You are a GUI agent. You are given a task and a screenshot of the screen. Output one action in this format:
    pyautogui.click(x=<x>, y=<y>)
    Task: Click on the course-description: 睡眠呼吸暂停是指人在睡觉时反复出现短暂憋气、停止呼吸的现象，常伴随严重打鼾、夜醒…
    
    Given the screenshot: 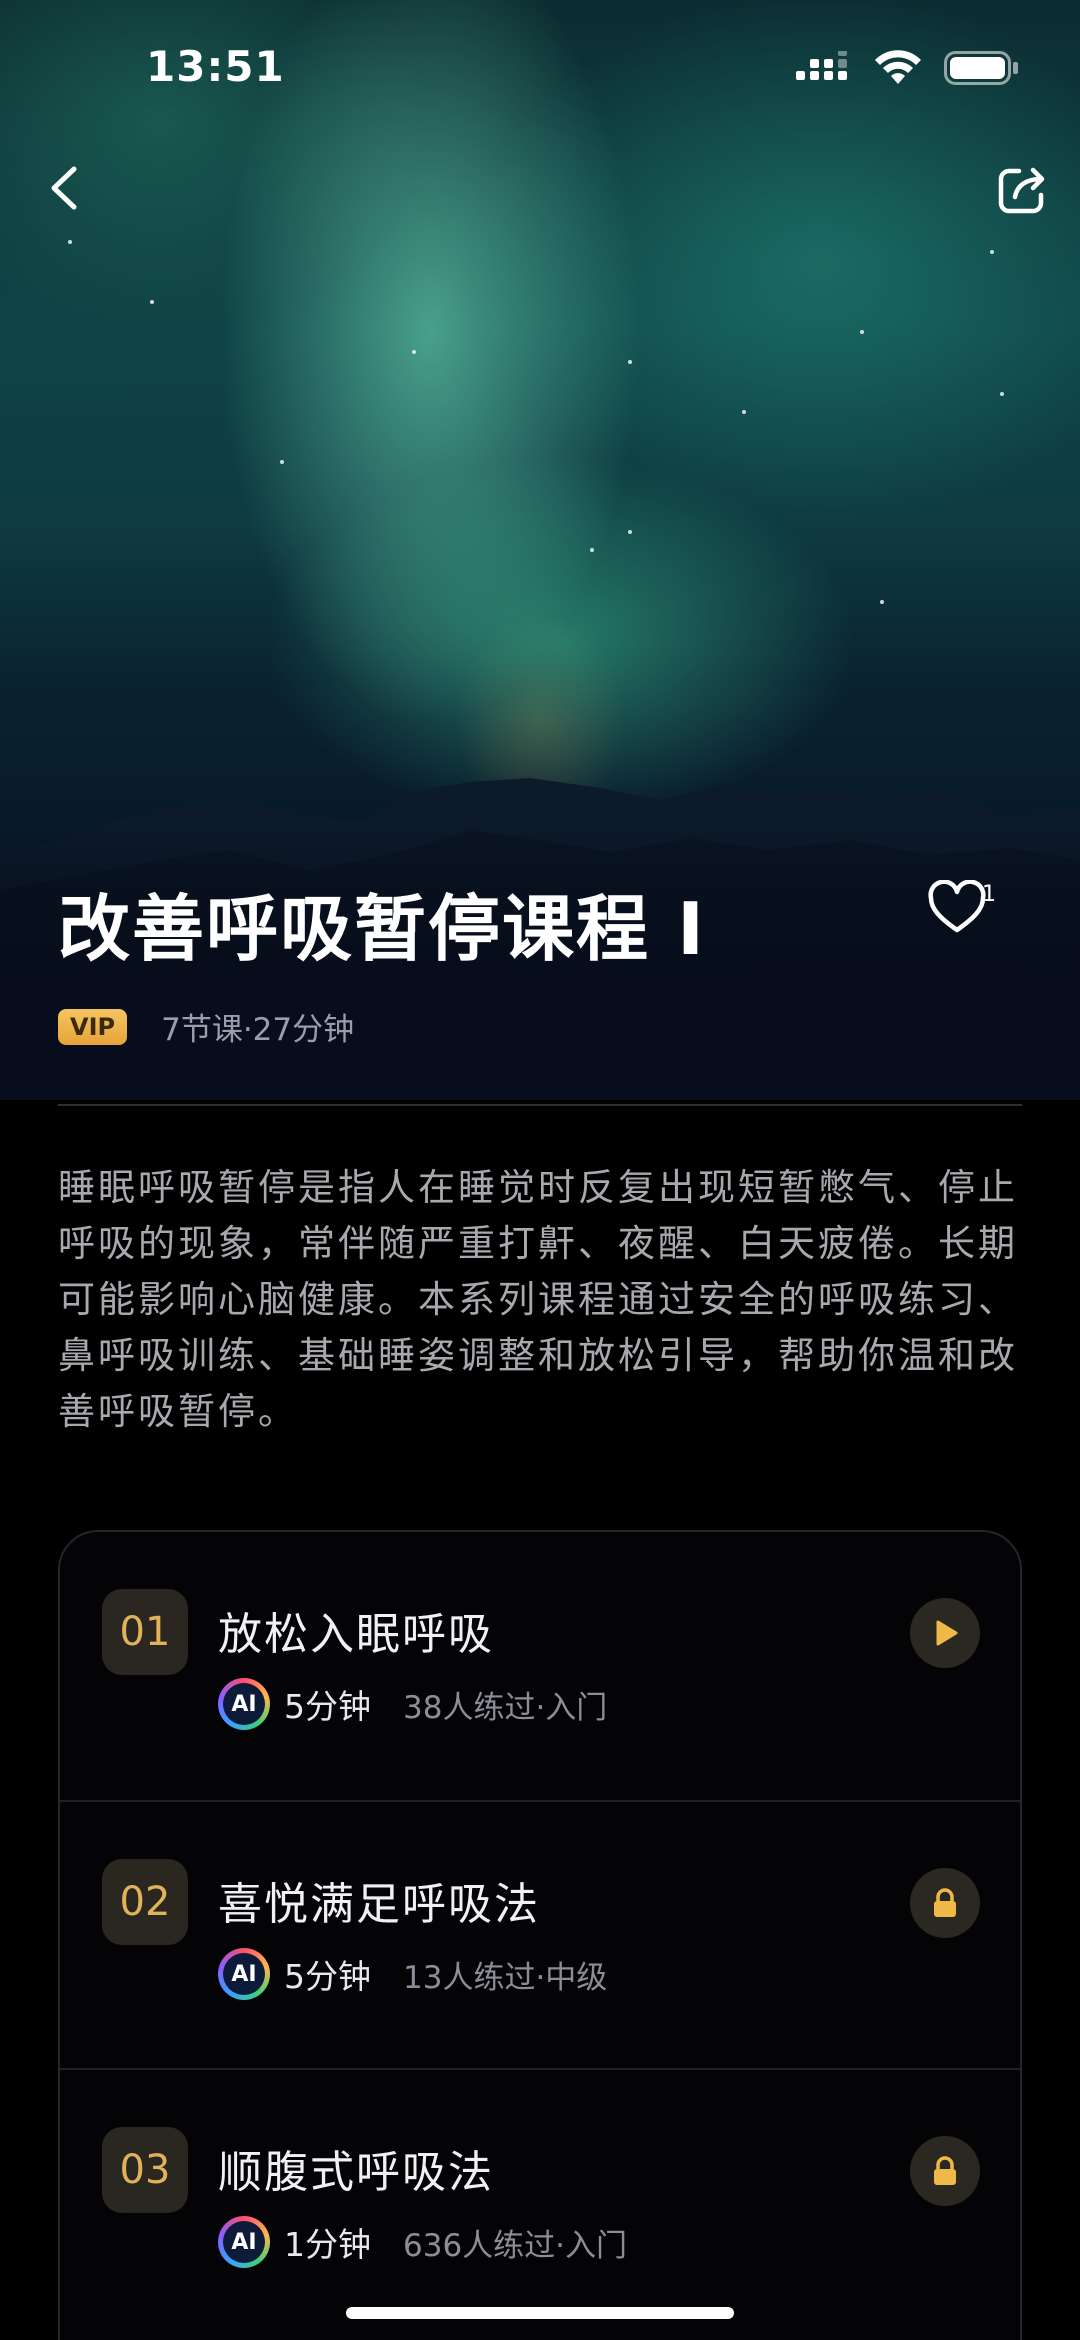 What is the action you would take?
    pyautogui.click(x=538, y=1299)
    